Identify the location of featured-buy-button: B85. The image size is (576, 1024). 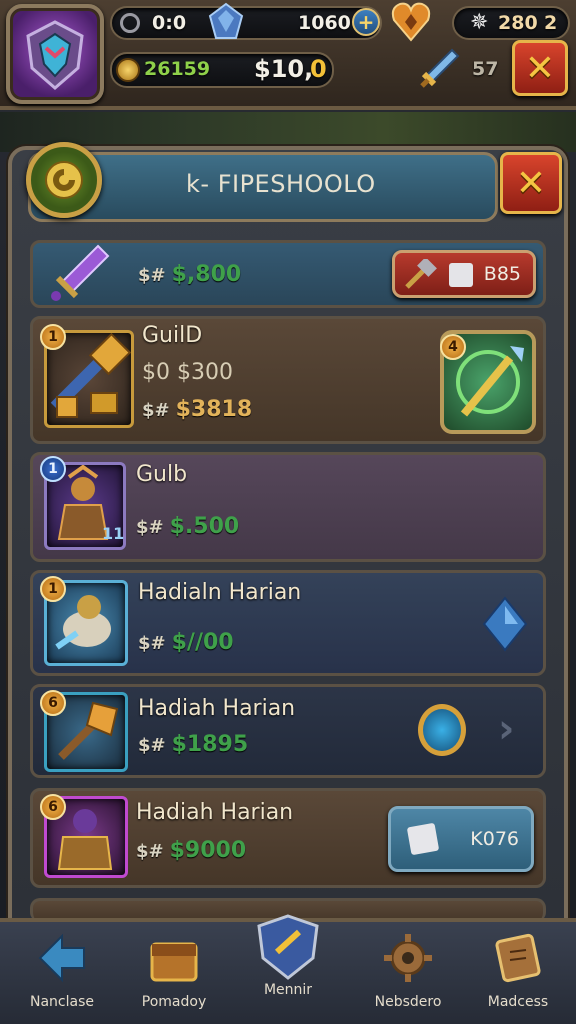
(464, 274).